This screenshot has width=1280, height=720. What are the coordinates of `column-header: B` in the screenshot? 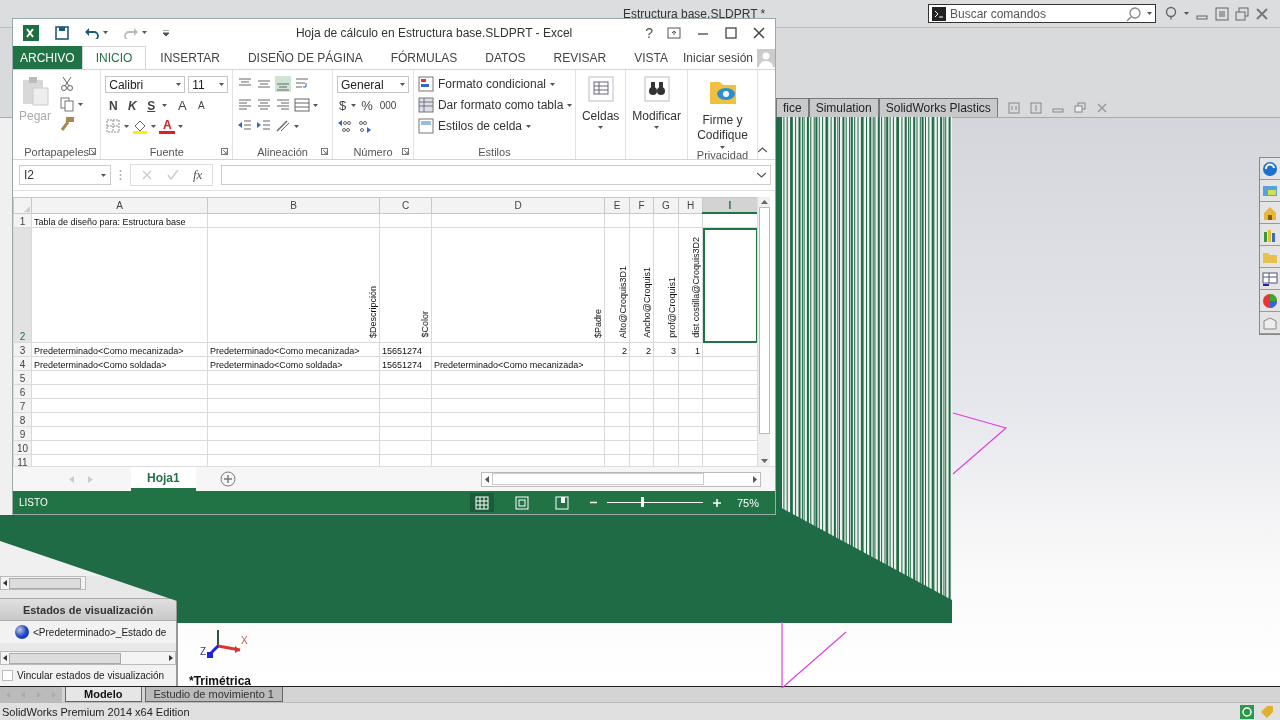 It's located at (293, 205).